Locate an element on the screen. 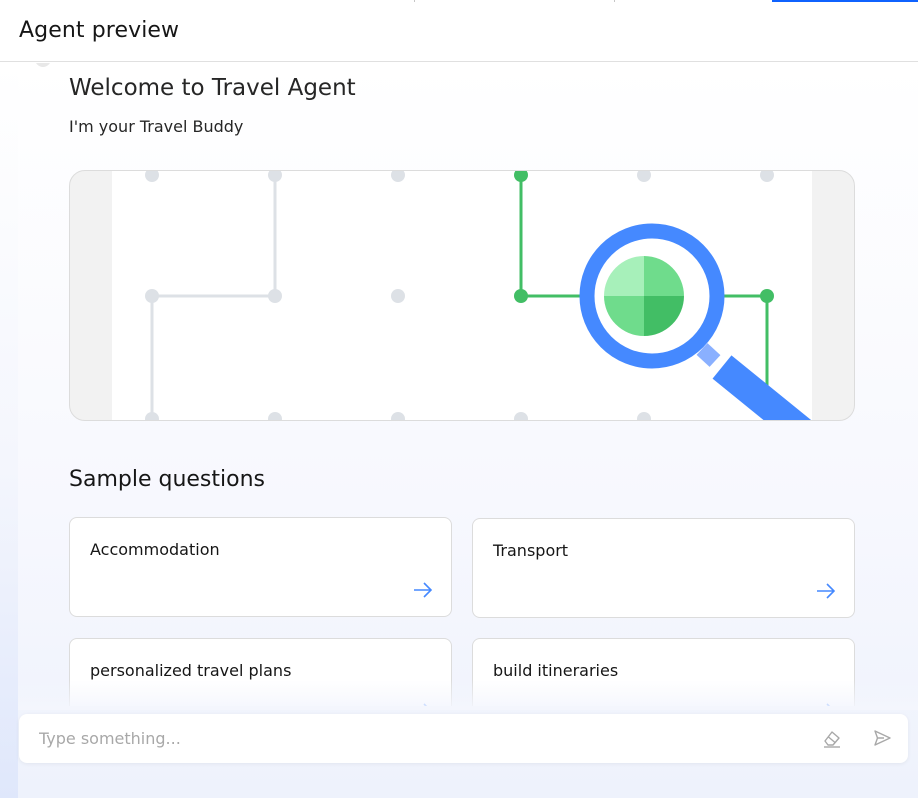 Image resolution: width=918 pixels, height=798 pixels. message-input-bar is located at coordinates (463, 738).